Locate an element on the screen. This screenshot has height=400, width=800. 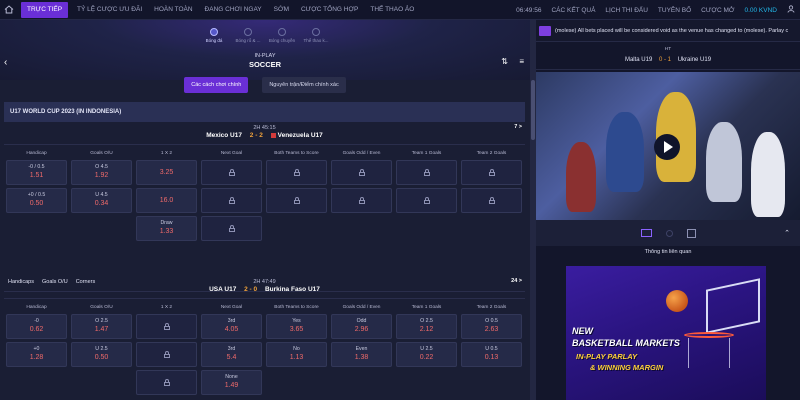
odds-cell: Even 1.38 is located at coordinates (361, 354).